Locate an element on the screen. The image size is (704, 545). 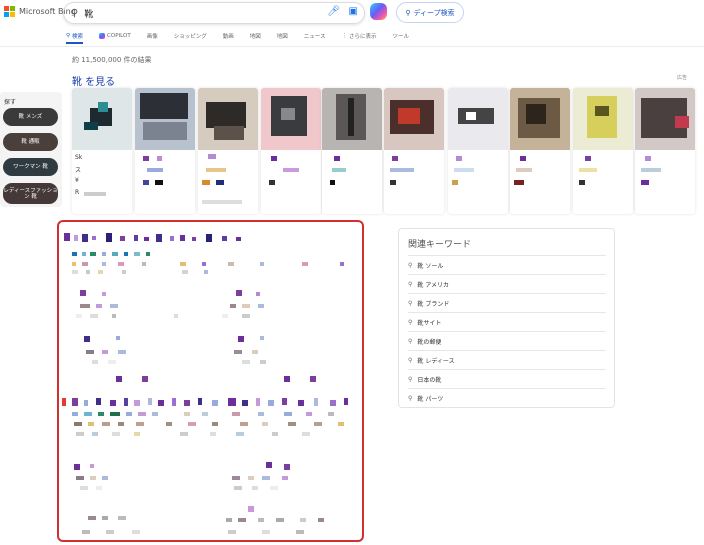
tab-label: 検索 is located at coordinates (78, 37).